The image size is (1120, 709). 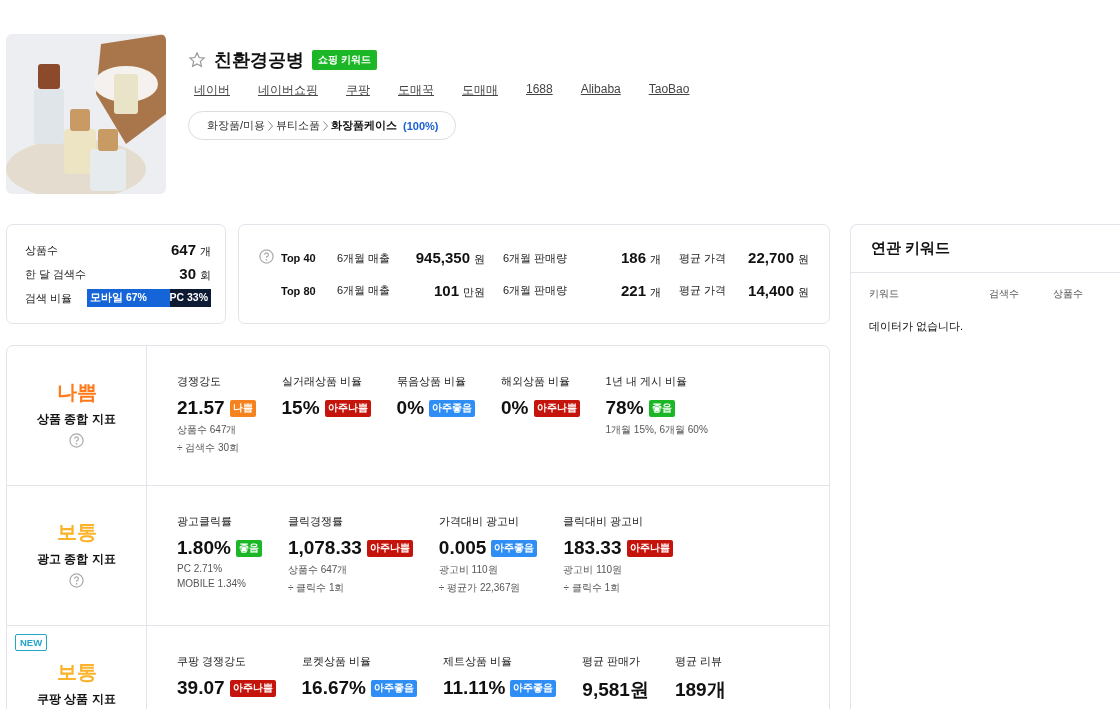 I want to click on metric-label: 1년 내 게시 비율, so click(x=646, y=381).